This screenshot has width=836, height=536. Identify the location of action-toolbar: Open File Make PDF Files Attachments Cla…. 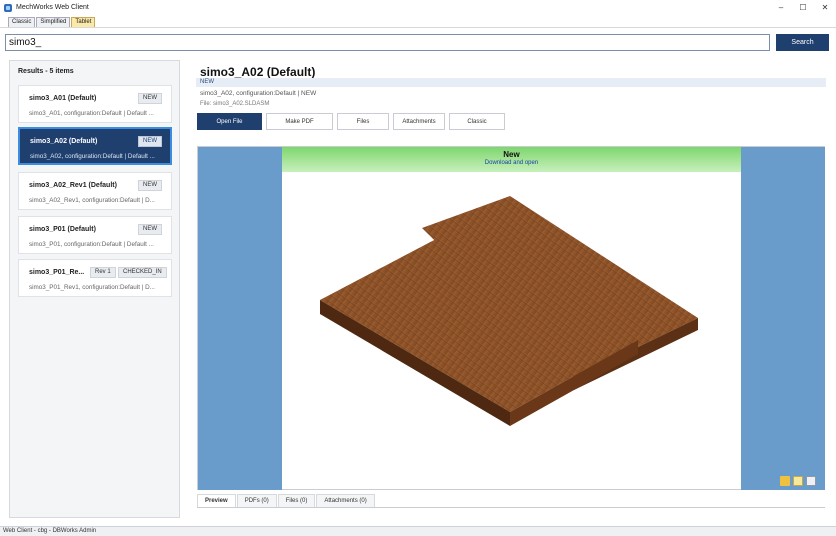
(353, 121).